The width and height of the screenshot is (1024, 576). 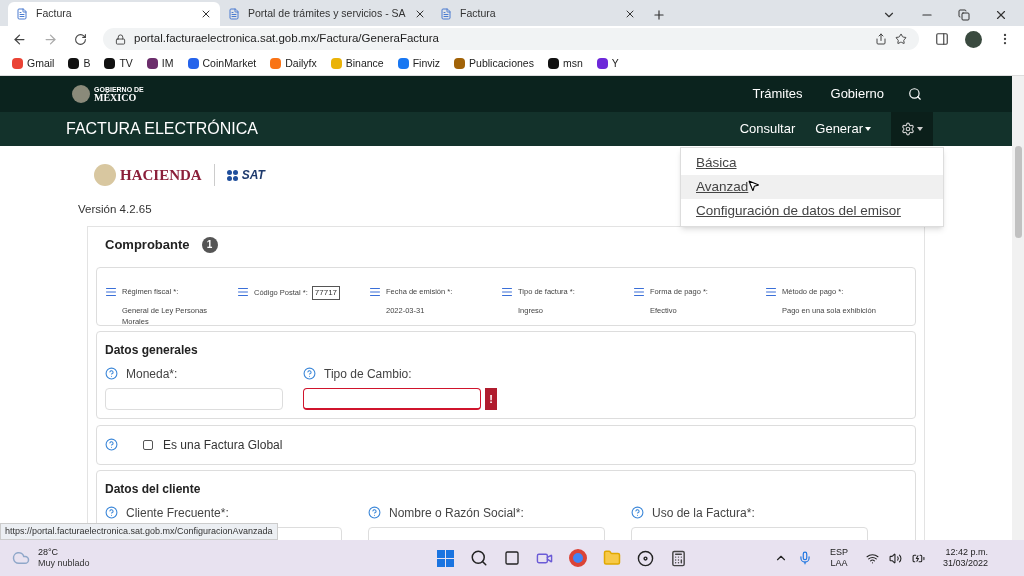 I want to click on calculator-icon, so click(x=678, y=558).